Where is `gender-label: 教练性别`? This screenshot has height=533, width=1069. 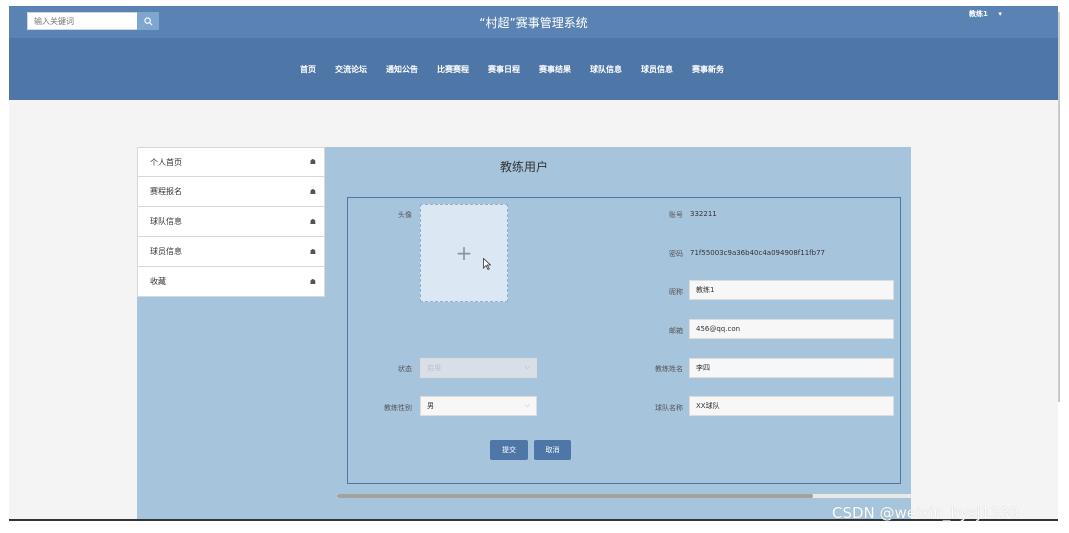 gender-label: 教练性别 is located at coordinates (398, 408).